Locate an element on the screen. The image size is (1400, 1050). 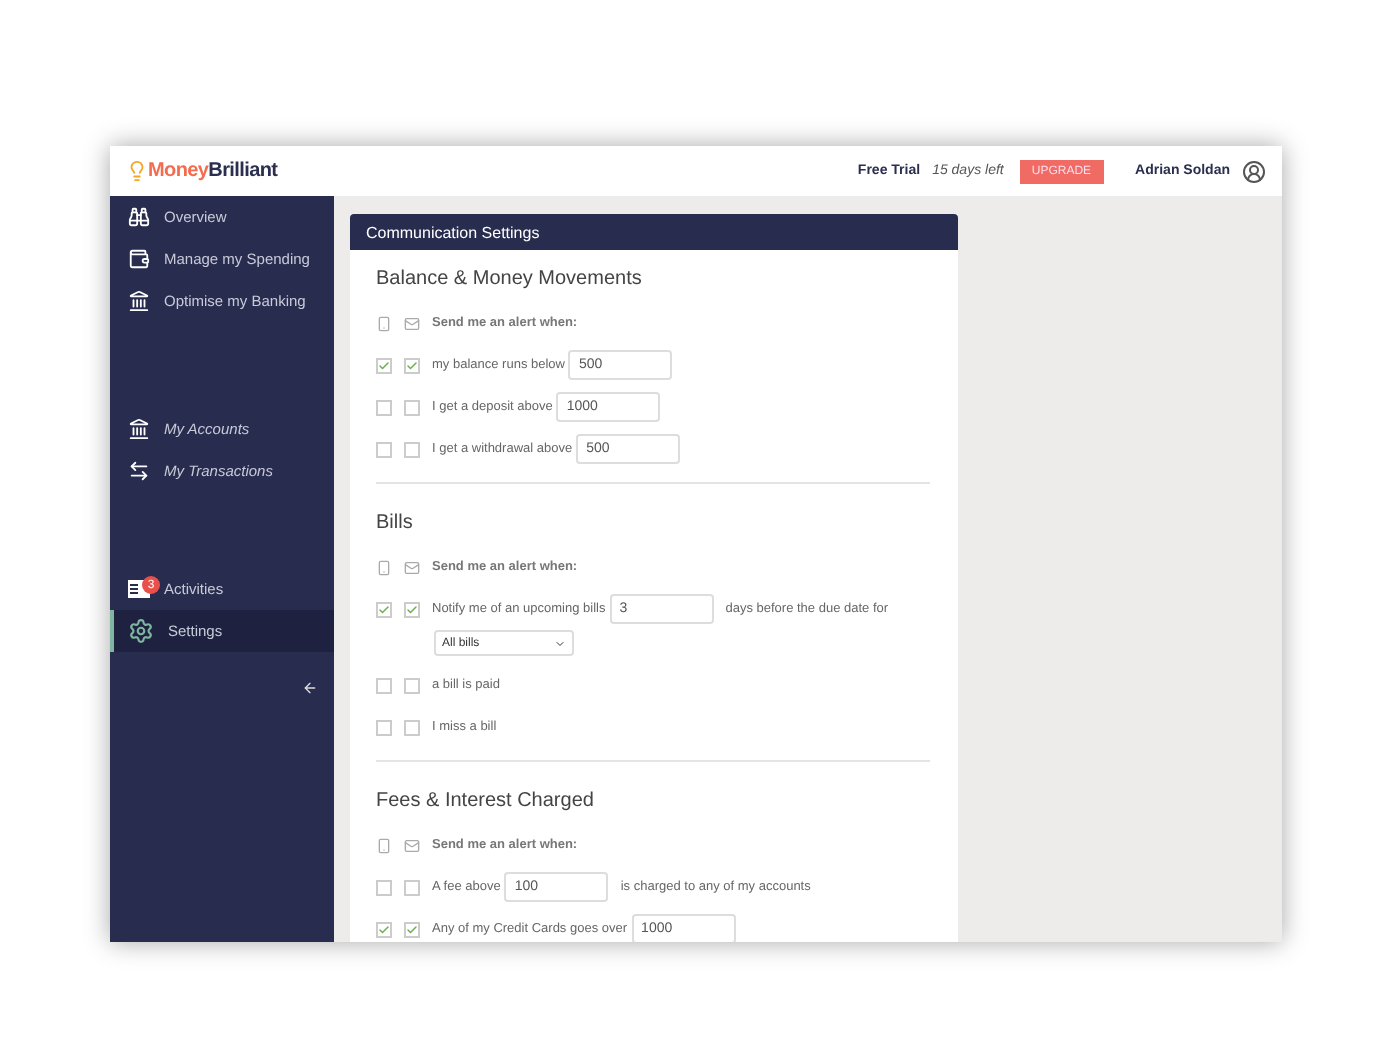
arrows-icon is located at coordinates (139, 471).